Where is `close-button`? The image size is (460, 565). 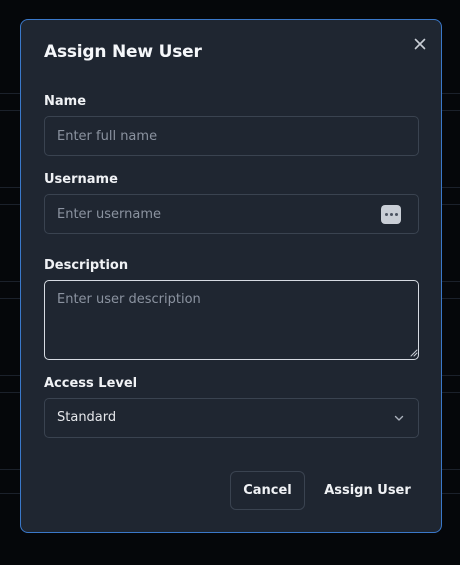 close-button is located at coordinates (420, 44).